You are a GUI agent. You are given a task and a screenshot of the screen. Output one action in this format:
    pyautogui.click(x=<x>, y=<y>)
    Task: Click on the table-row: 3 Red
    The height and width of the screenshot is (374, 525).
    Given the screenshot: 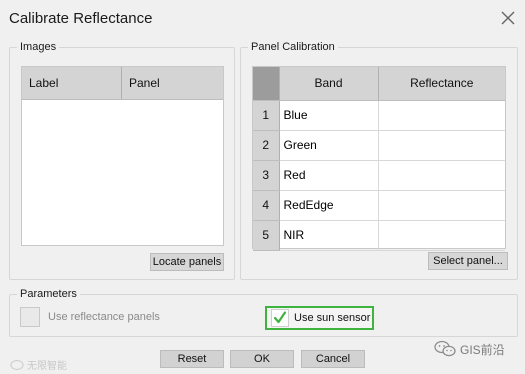 What is the action you would take?
    pyautogui.click(x=379, y=175)
    